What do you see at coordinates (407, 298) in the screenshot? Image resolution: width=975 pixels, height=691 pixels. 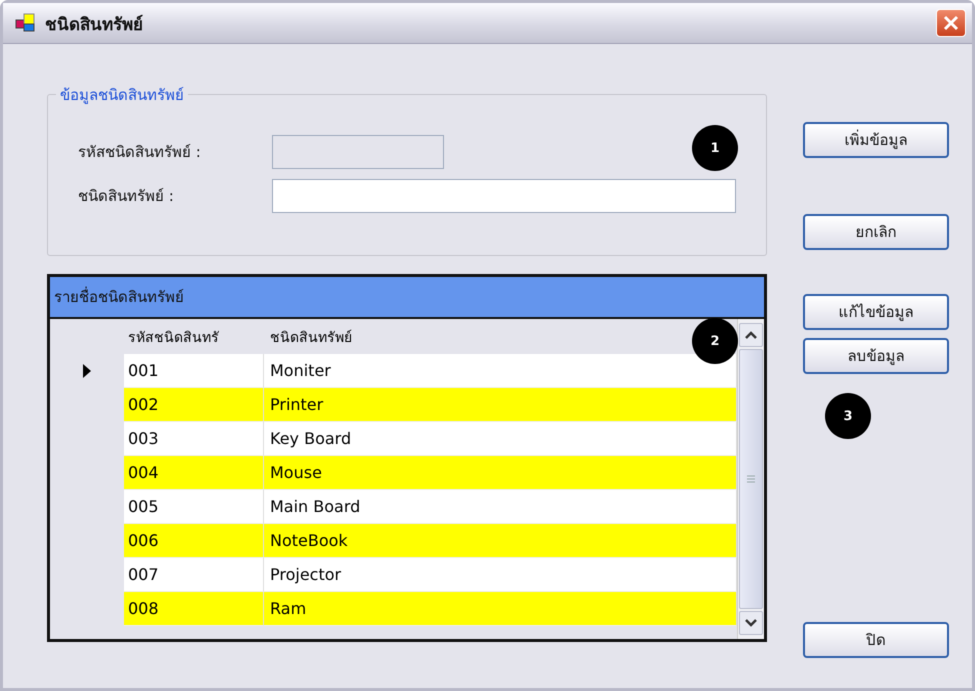 I see `grid-caption: รายชื่อชนิดสินทรัพย์` at bounding box center [407, 298].